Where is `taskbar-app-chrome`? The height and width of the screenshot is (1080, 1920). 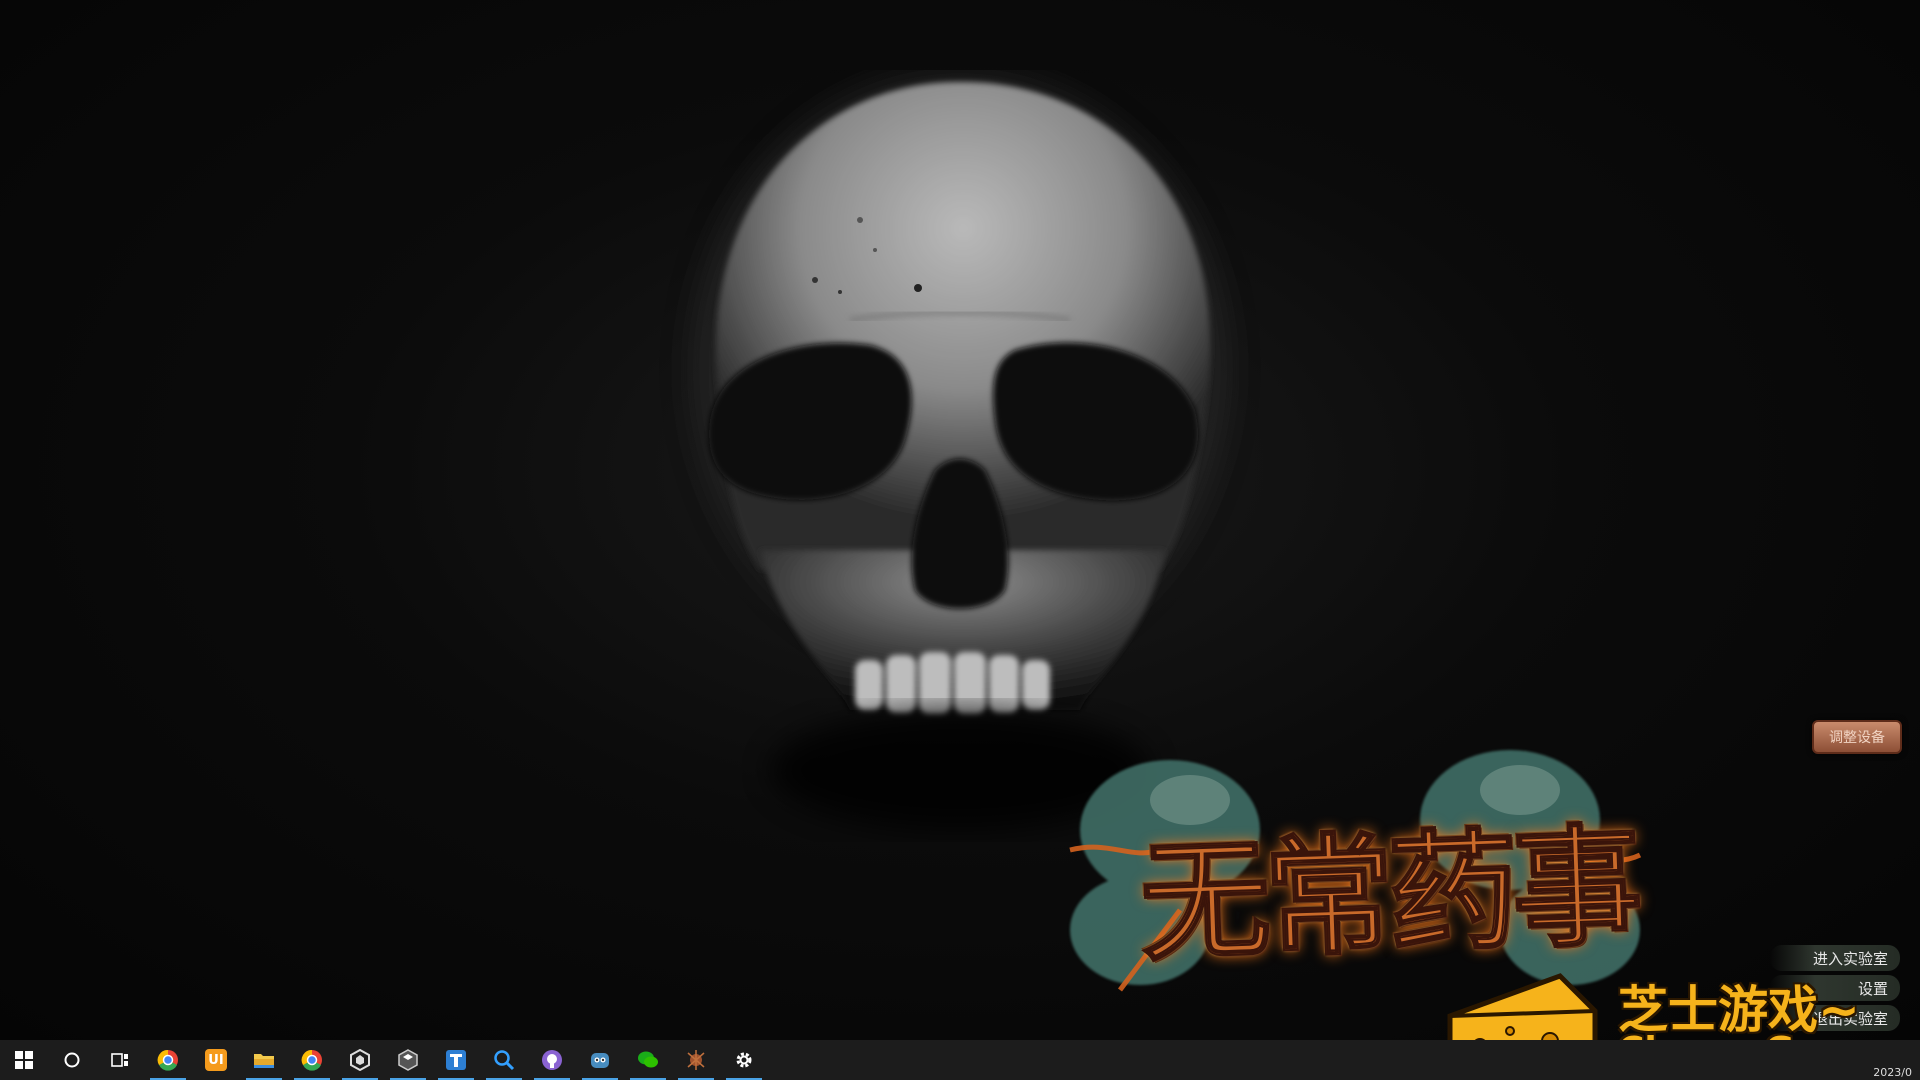
taskbar-app-chrome is located at coordinates (168, 1060).